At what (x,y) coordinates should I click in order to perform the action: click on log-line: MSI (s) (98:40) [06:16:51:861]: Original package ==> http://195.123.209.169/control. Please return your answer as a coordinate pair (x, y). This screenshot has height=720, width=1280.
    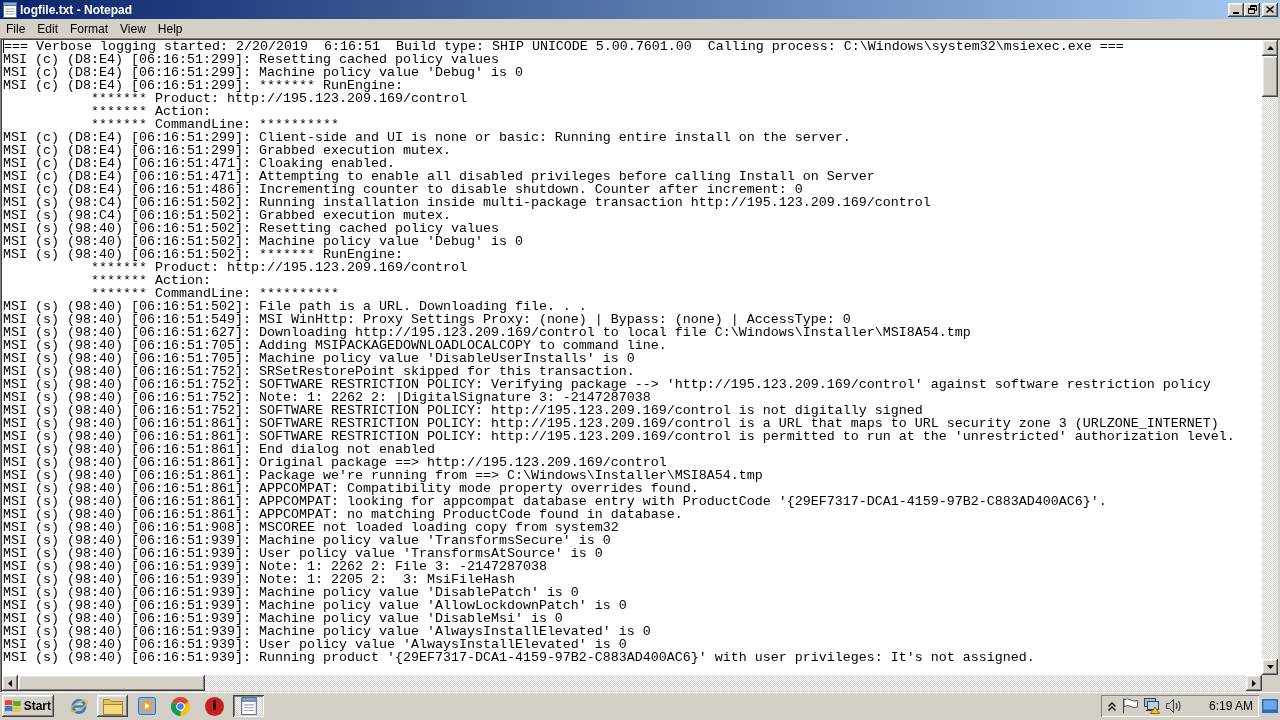
    Looking at the image, I should click on (335, 462).